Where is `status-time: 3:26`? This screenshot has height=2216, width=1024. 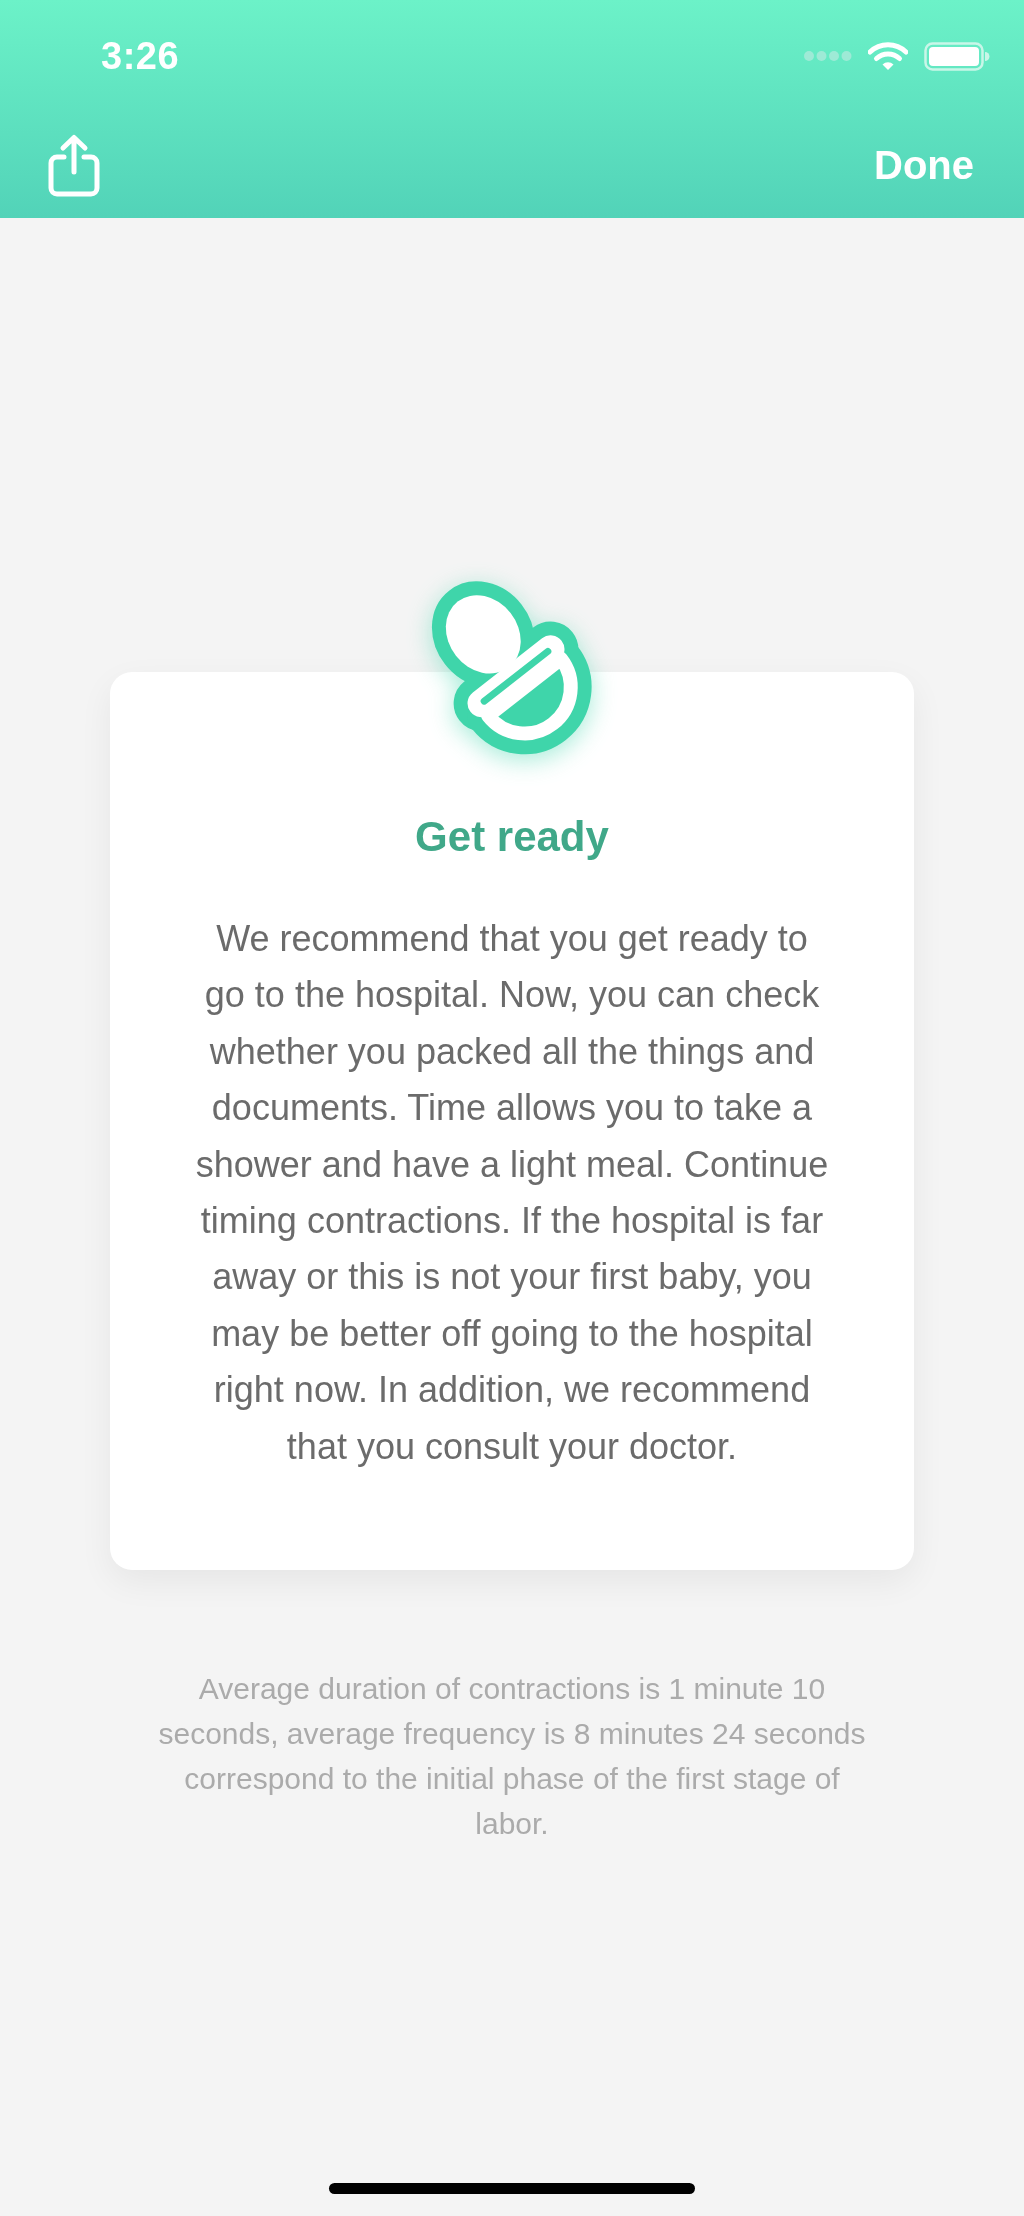 status-time: 3:26 is located at coordinates (140, 56).